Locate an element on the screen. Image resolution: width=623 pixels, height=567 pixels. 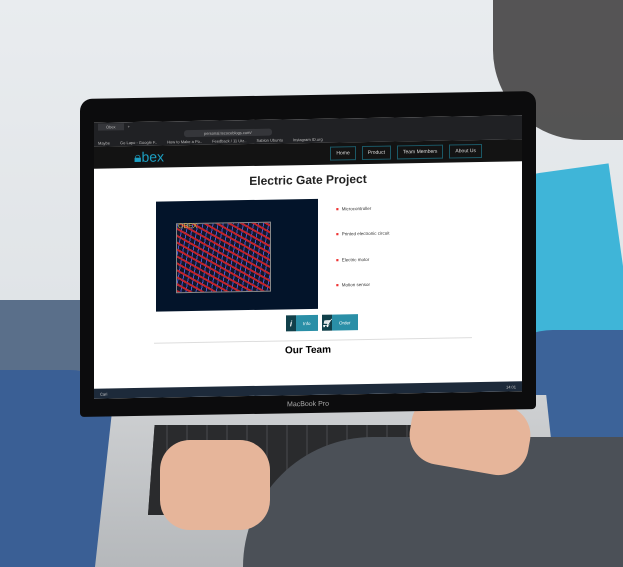
site-logo: 🔒︎bex is located at coordinates (149, 157).